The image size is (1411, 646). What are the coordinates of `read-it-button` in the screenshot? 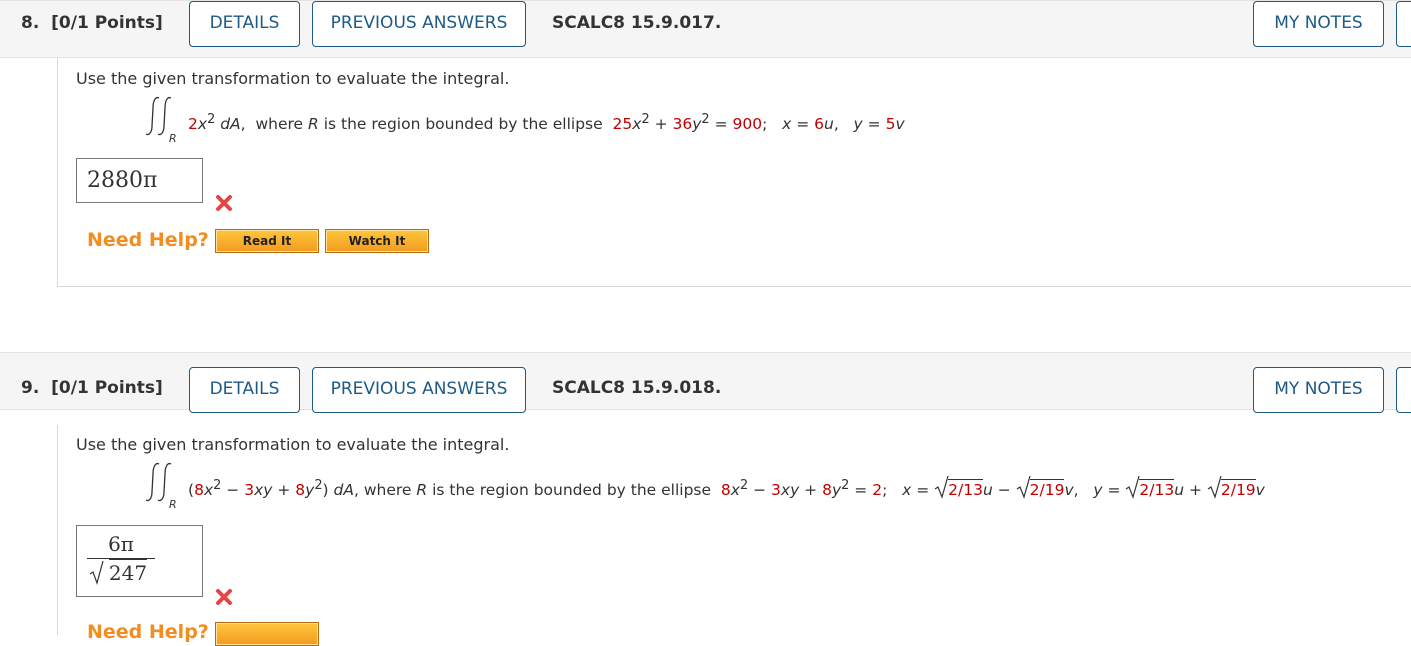 It's located at (267, 634).